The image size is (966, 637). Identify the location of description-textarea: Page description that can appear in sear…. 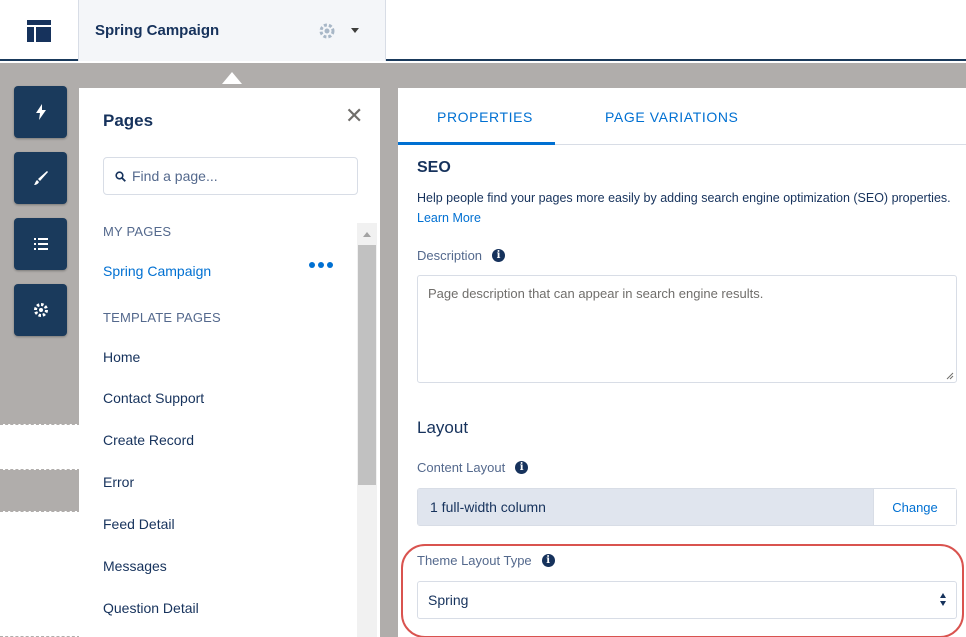
(687, 329).